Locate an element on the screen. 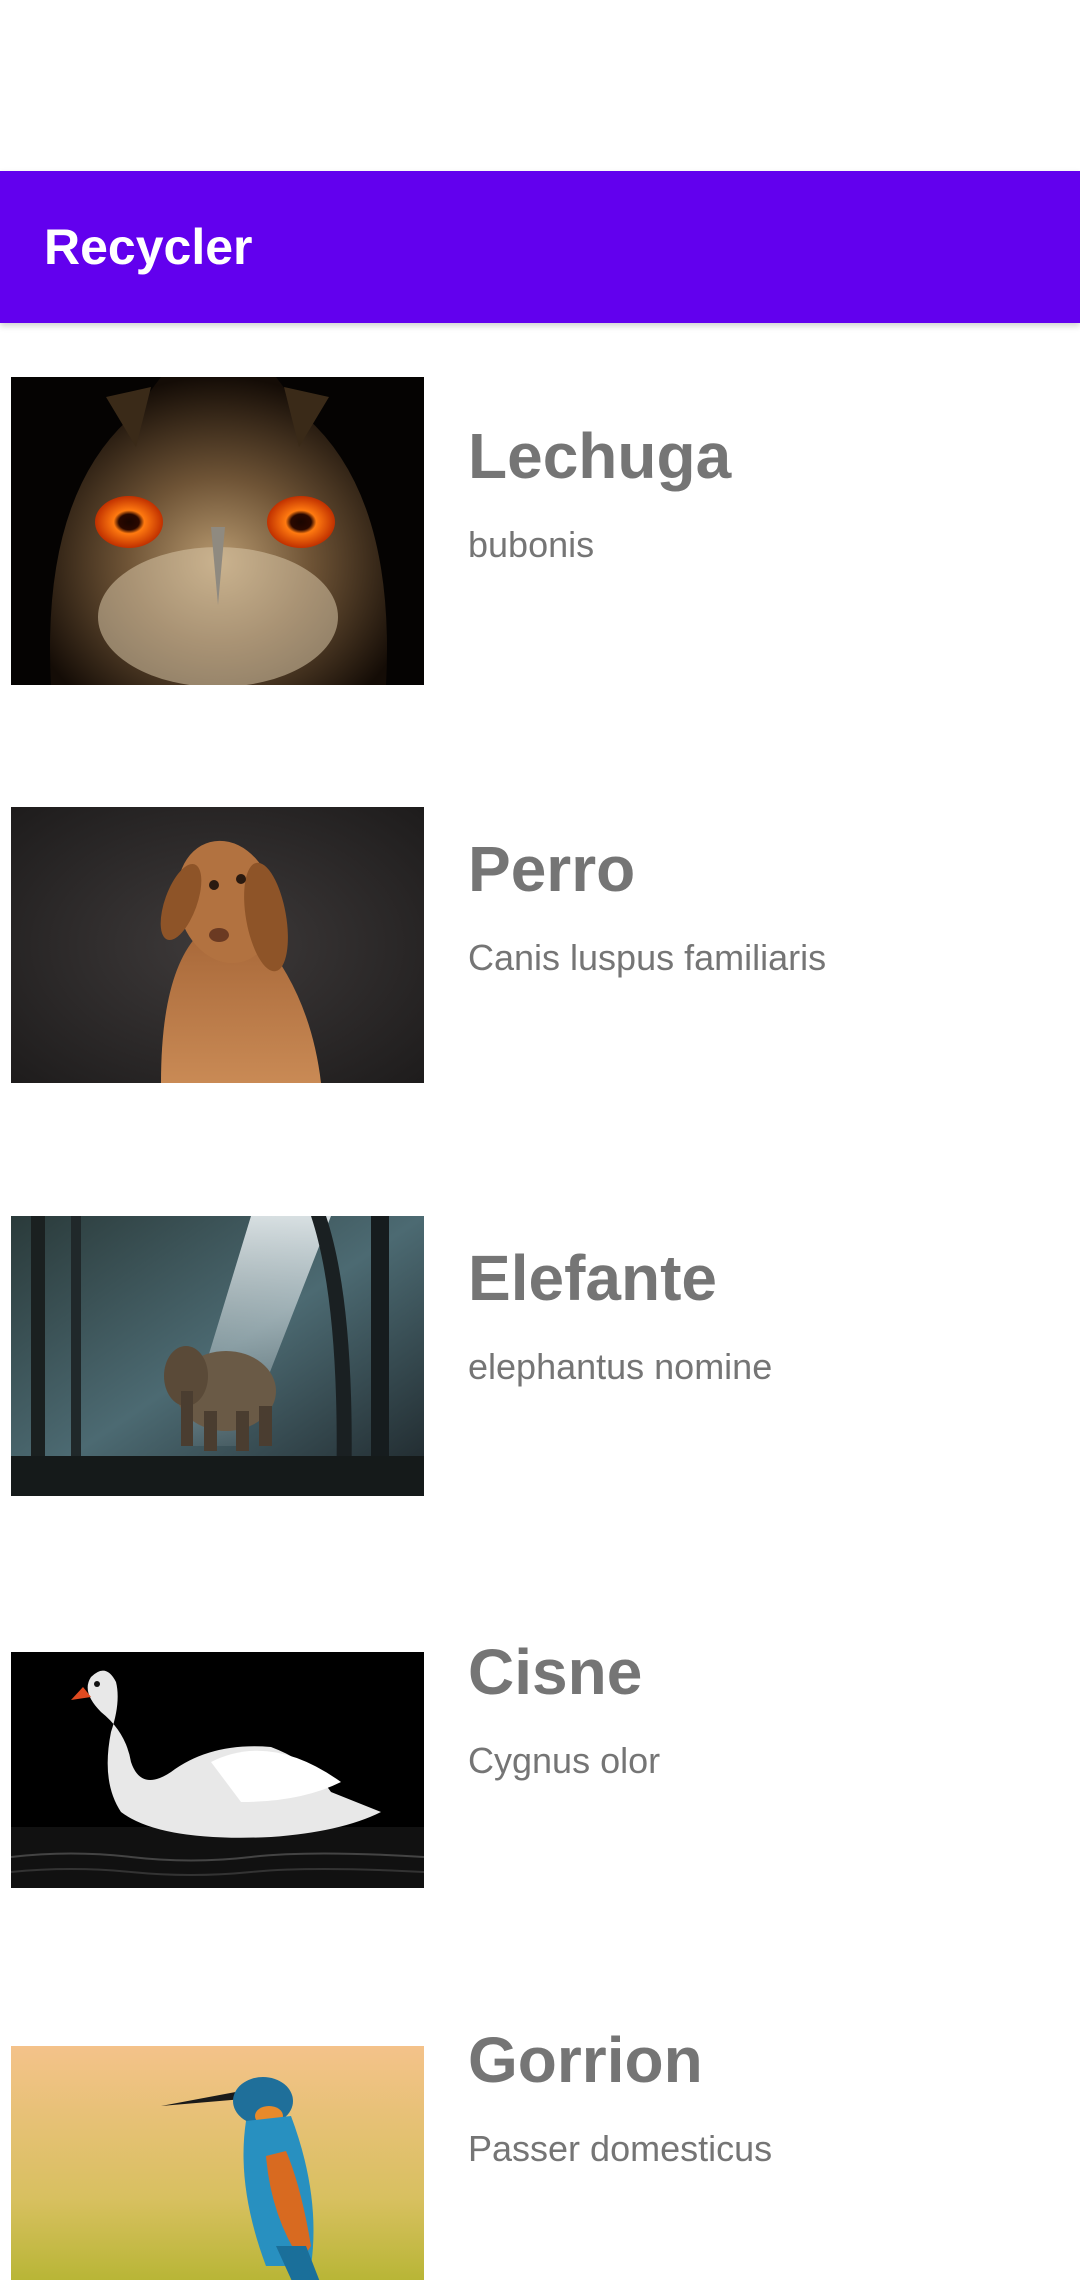 This screenshot has height=2280, width=1080. item-title: Cisne is located at coordinates (555, 1672).